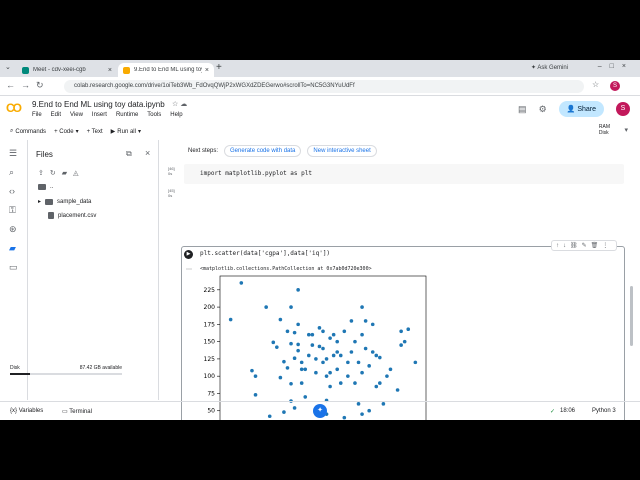  Describe the element at coordinates (604, 130) in the screenshot. I see `ram-disk-indicator: RAM Disk` at that location.